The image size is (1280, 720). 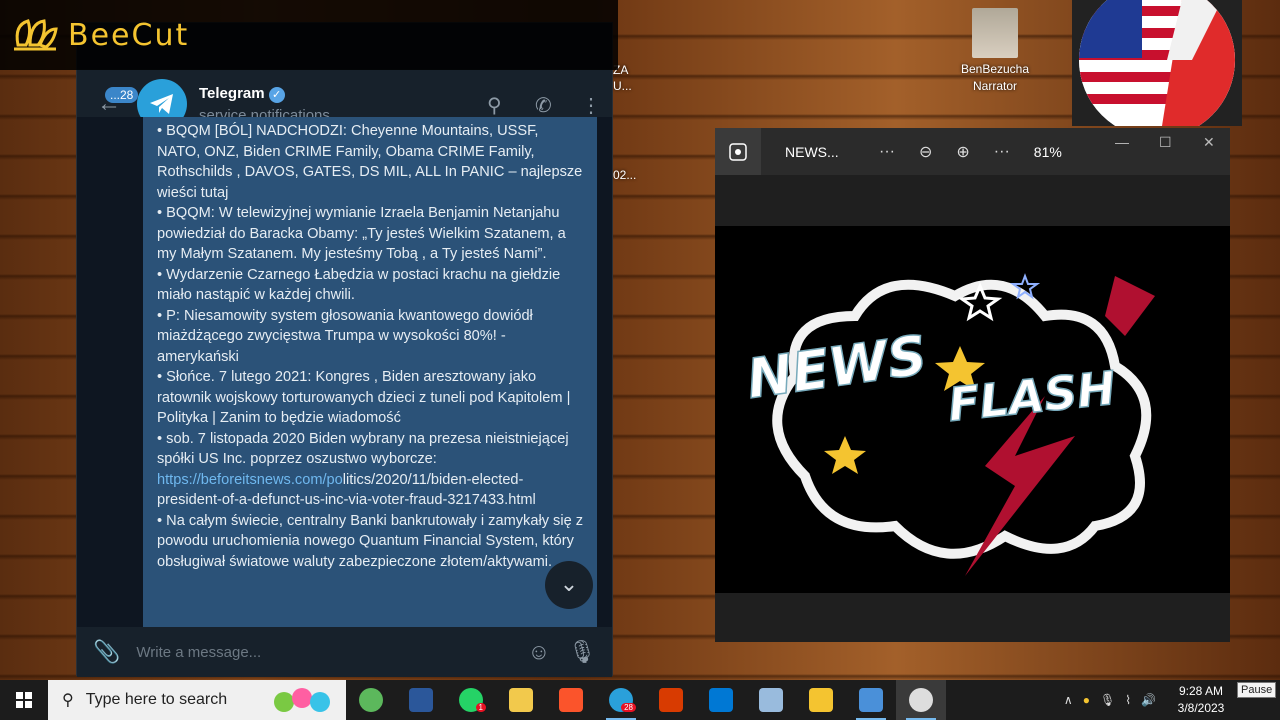 I want to click on photos-toolbar: NEWS... ··· ⊖ ⊕ ··· 81% — ☐ ✕, so click(x=972, y=151).